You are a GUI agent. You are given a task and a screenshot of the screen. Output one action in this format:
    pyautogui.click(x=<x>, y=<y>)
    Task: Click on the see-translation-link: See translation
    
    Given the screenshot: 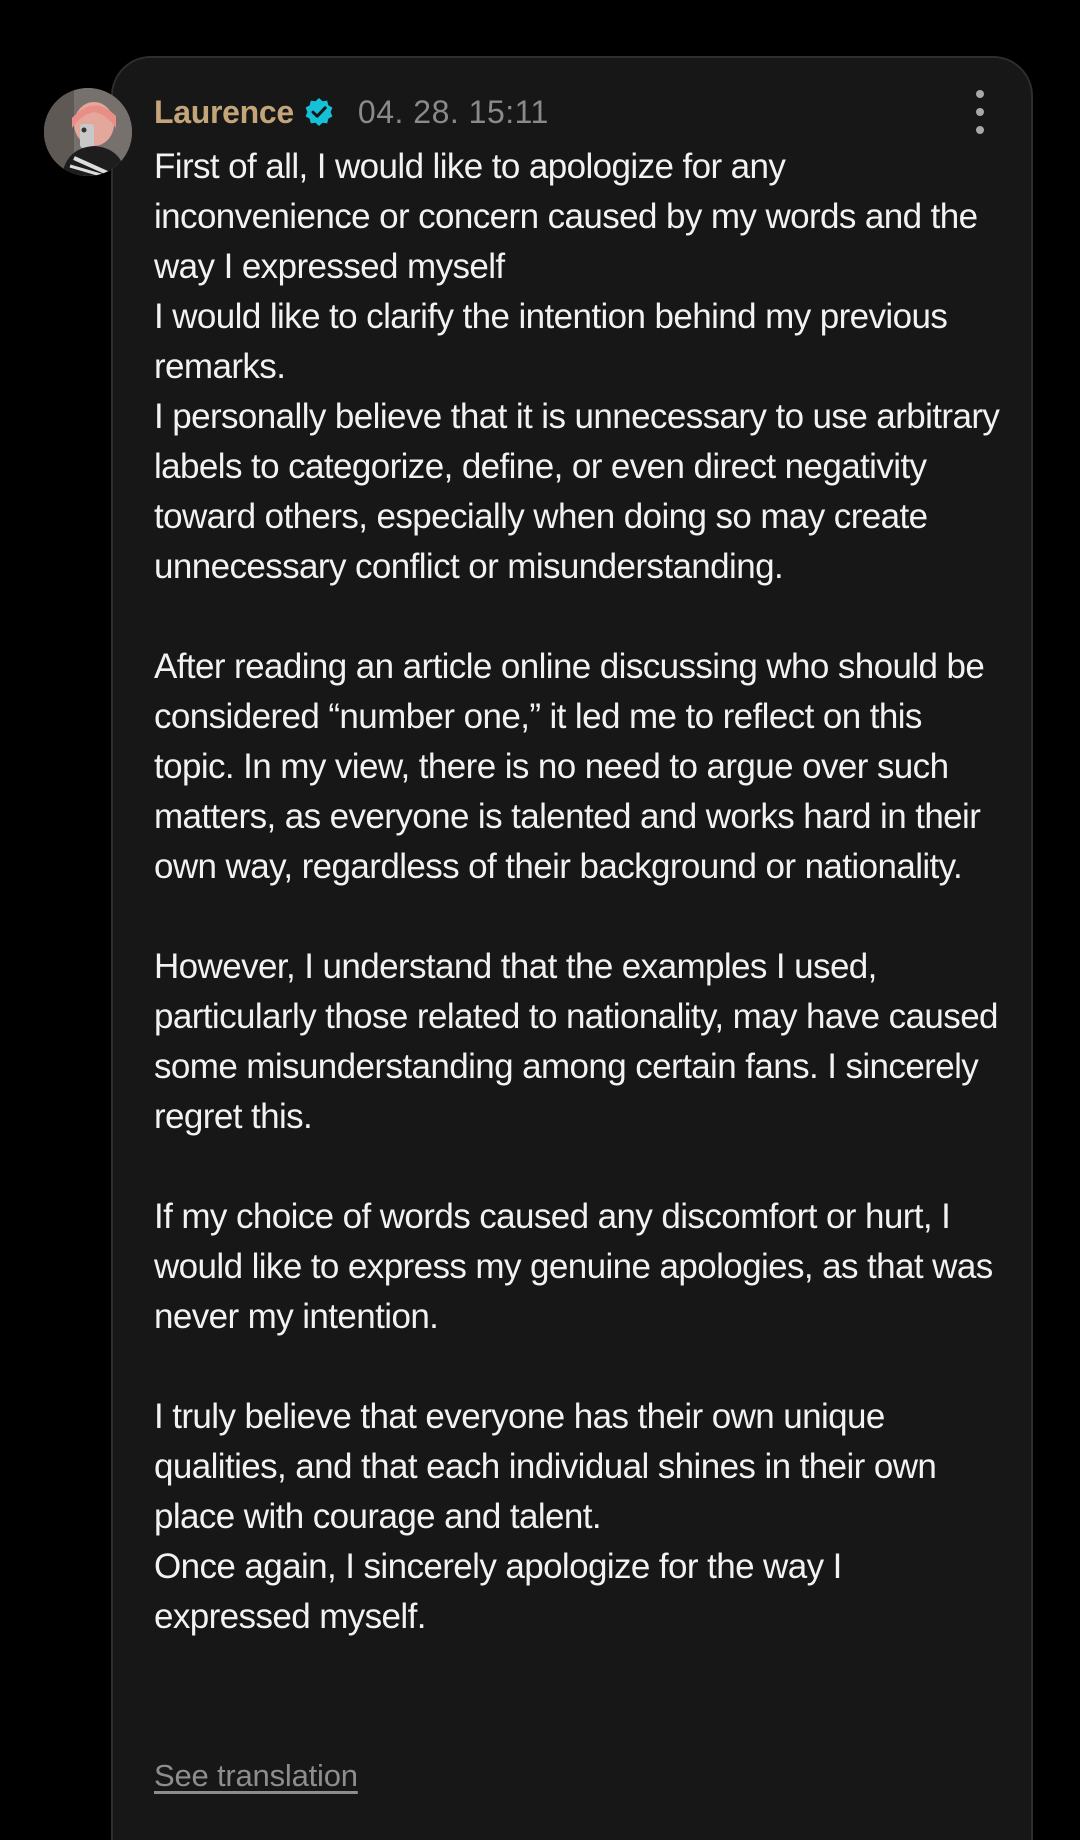 What is the action you would take?
    pyautogui.click(x=256, y=1776)
    